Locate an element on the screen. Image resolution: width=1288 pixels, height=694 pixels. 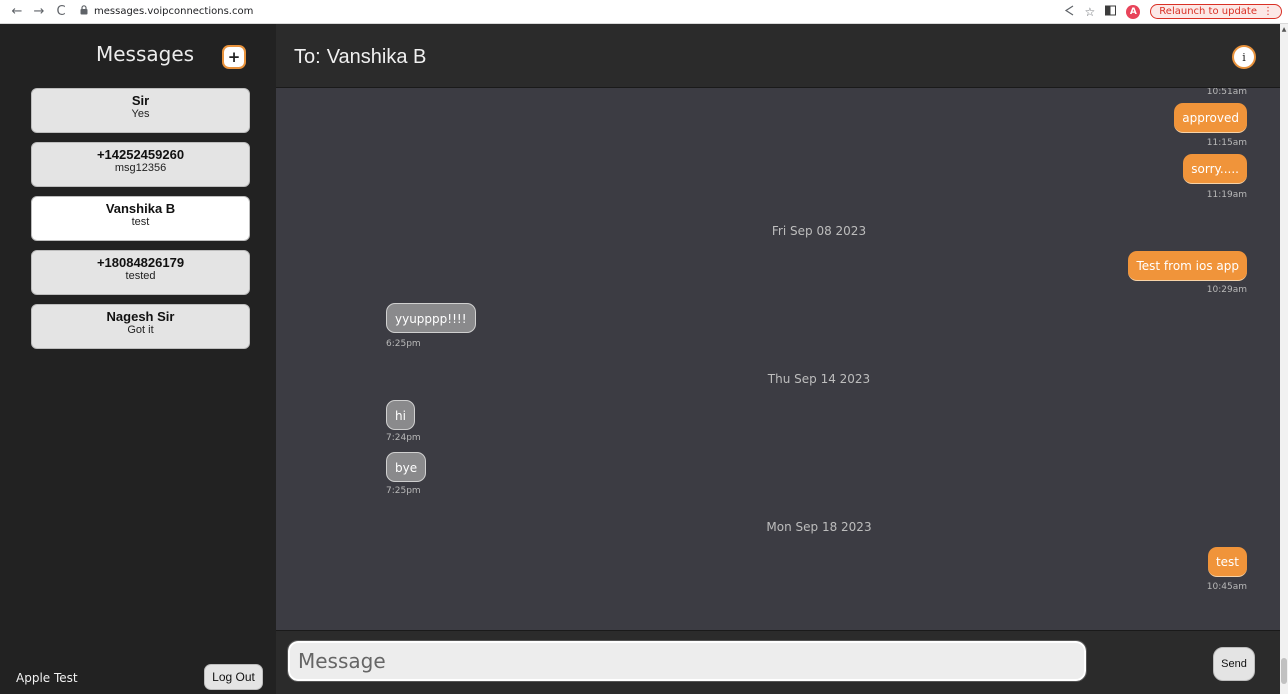
scroll-up-icon: ▲ is located at coordinates (1284, 29).